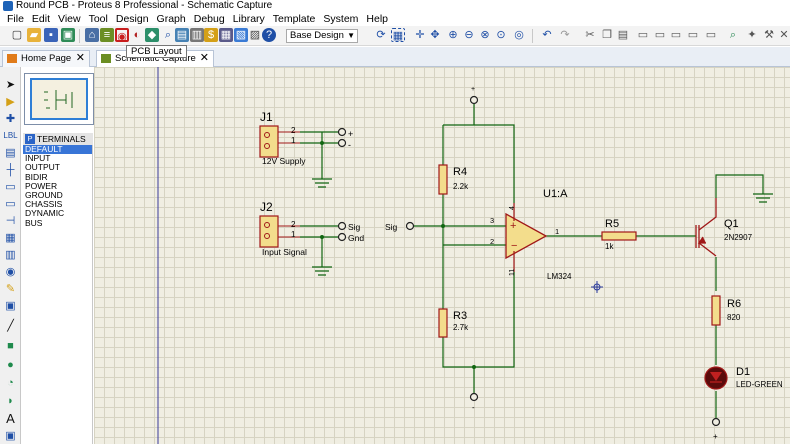  I want to click on circle-tool-icon: ●, so click(10, 365).